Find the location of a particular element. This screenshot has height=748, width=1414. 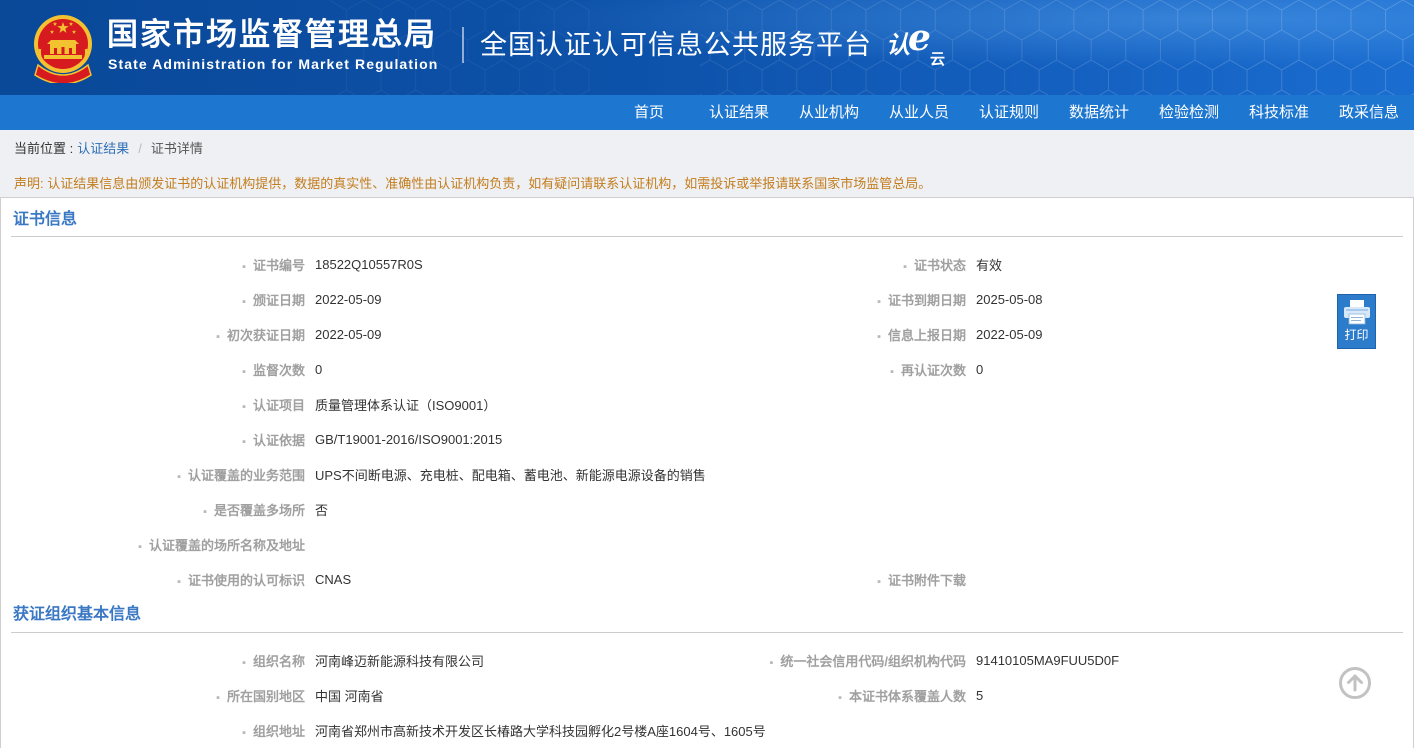

field-attachment-download: 证书附件下载 is located at coordinates (992, 579).